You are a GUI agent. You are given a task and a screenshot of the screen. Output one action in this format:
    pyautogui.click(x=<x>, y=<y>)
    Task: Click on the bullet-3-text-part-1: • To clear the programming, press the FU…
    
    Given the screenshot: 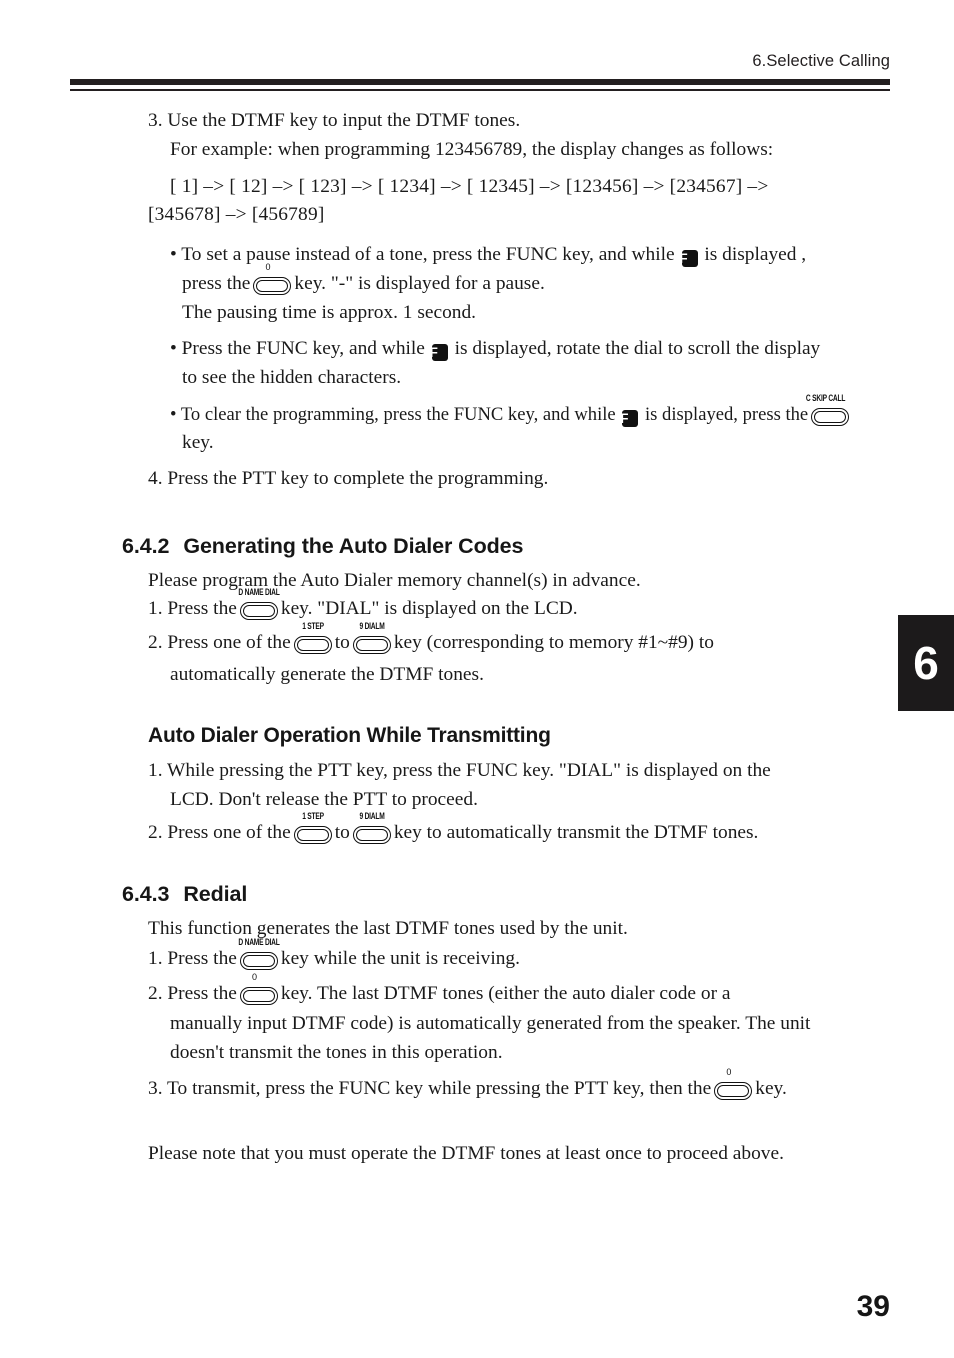 What is the action you would take?
    pyautogui.click(x=393, y=414)
    